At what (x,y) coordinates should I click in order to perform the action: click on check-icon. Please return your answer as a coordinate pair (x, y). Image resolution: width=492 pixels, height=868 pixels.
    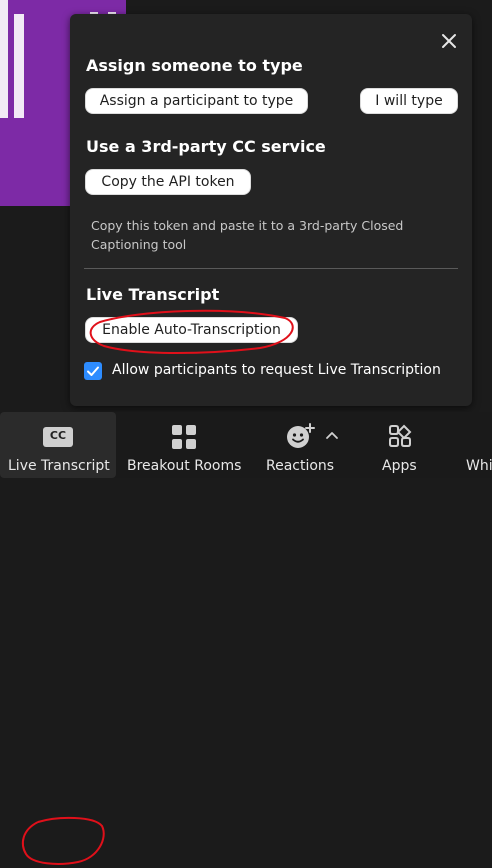
    Looking at the image, I should click on (93, 371).